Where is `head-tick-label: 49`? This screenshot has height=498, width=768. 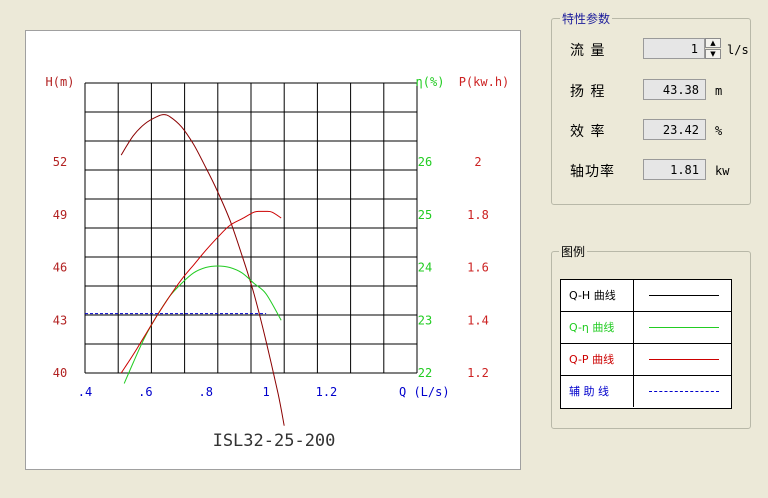
head-tick-label: 49 is located at coordinates (60, 215).